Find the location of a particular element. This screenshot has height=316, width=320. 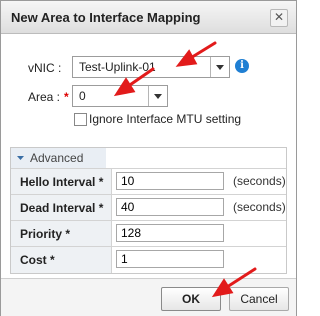

vnic-select: Test-Uplink-01 is located at coordinates (151, 67).